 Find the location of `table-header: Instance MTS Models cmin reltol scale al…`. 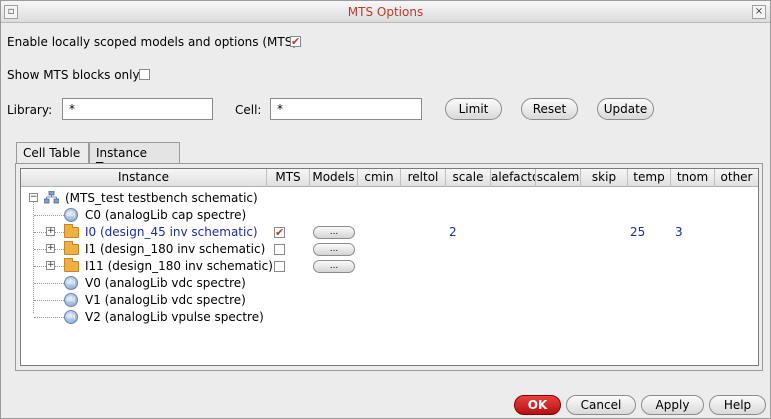

table-header: Instance MTS Models cmin reltol scale al… is located at coordinates (389, 178).